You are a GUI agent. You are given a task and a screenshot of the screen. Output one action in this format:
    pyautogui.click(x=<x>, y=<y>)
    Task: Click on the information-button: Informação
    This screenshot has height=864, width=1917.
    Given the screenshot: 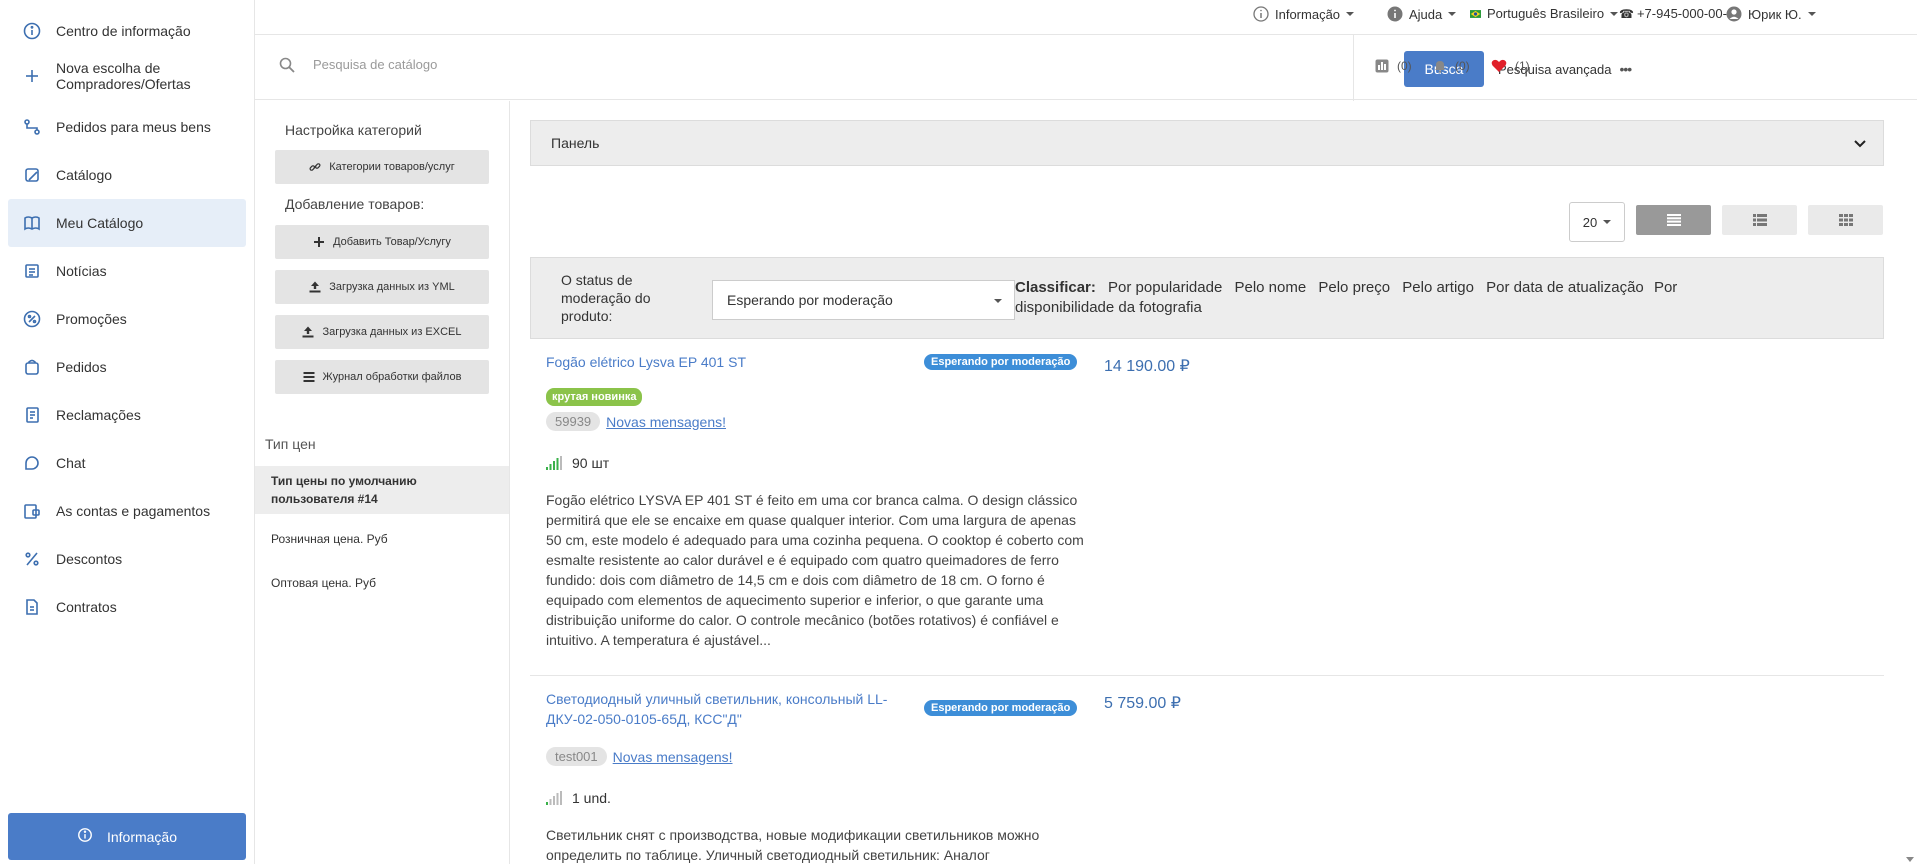 What is the action you would take?
    pyautogui.click(x=127, y=836)
    